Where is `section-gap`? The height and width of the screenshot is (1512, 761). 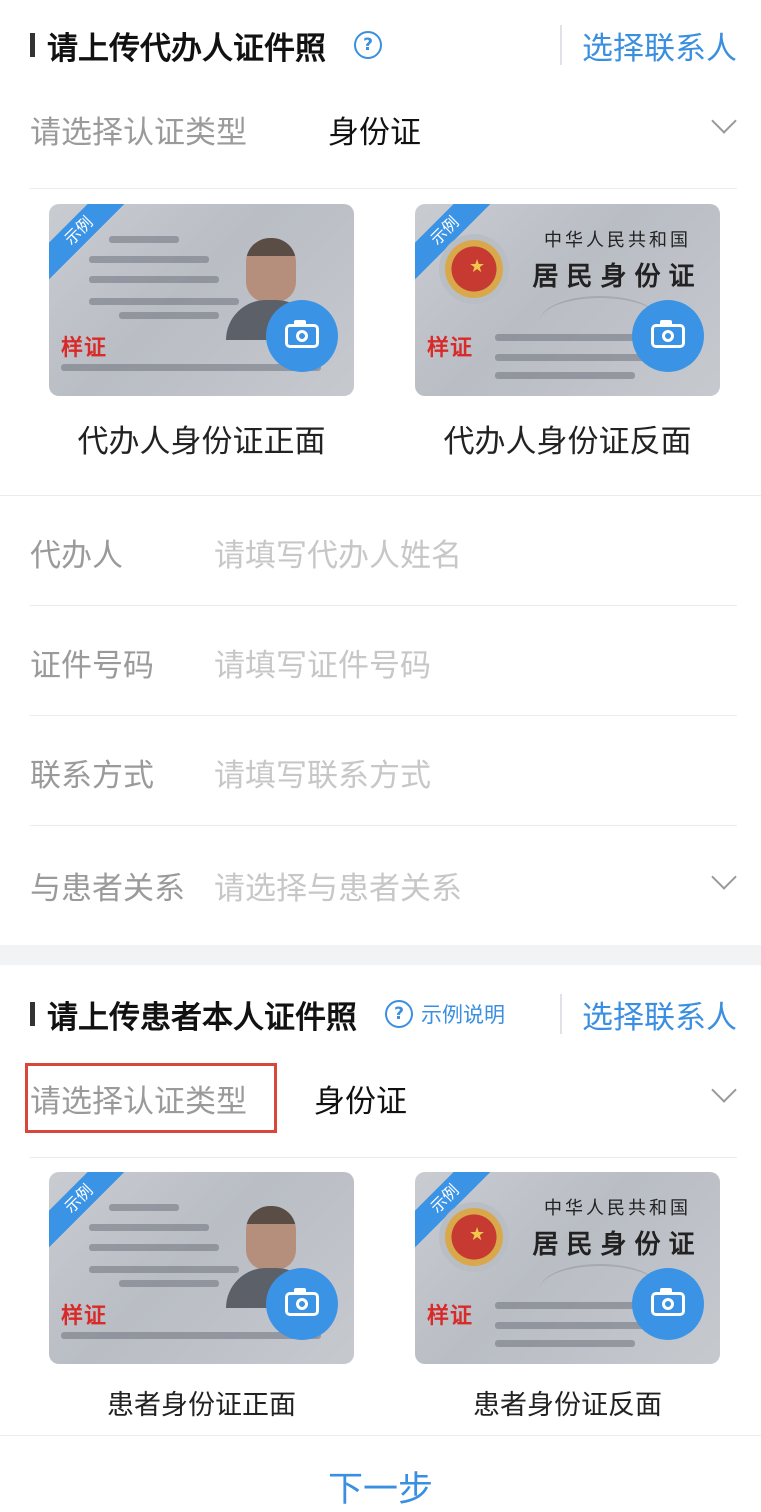 section-gap is located at coordinates (380, 955).